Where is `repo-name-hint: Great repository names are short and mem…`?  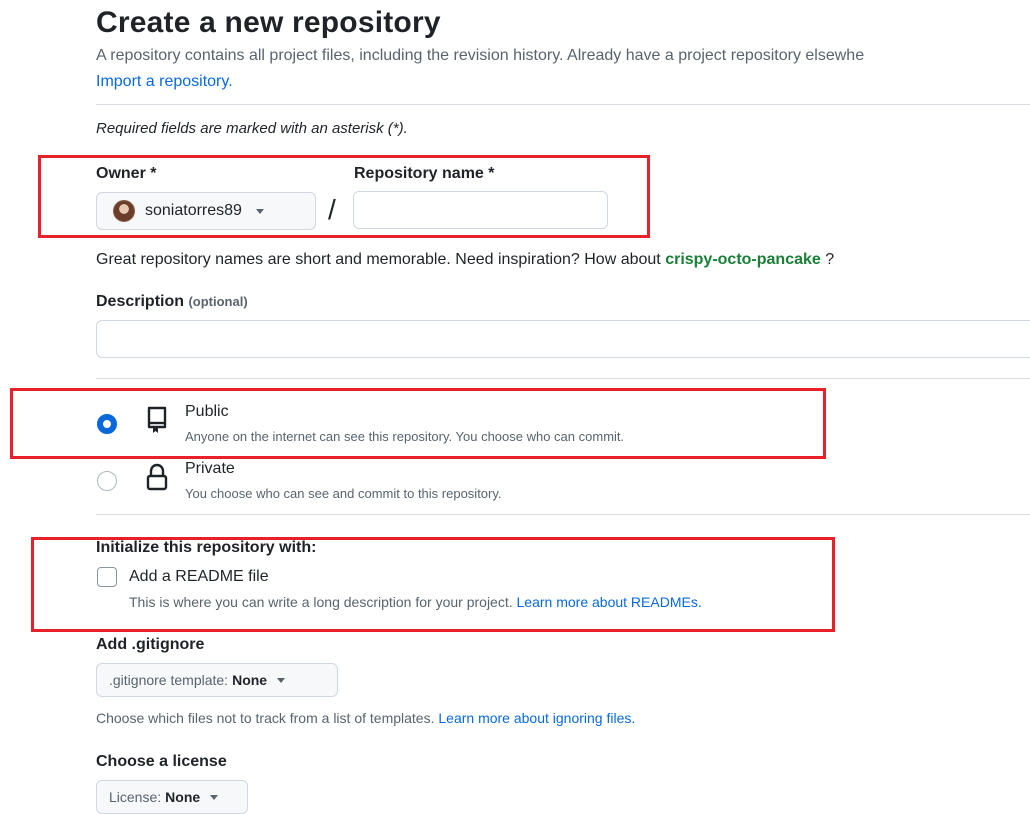
repo-name-hint: Great repository names are short and mem… is located at coordinates (465, 260).